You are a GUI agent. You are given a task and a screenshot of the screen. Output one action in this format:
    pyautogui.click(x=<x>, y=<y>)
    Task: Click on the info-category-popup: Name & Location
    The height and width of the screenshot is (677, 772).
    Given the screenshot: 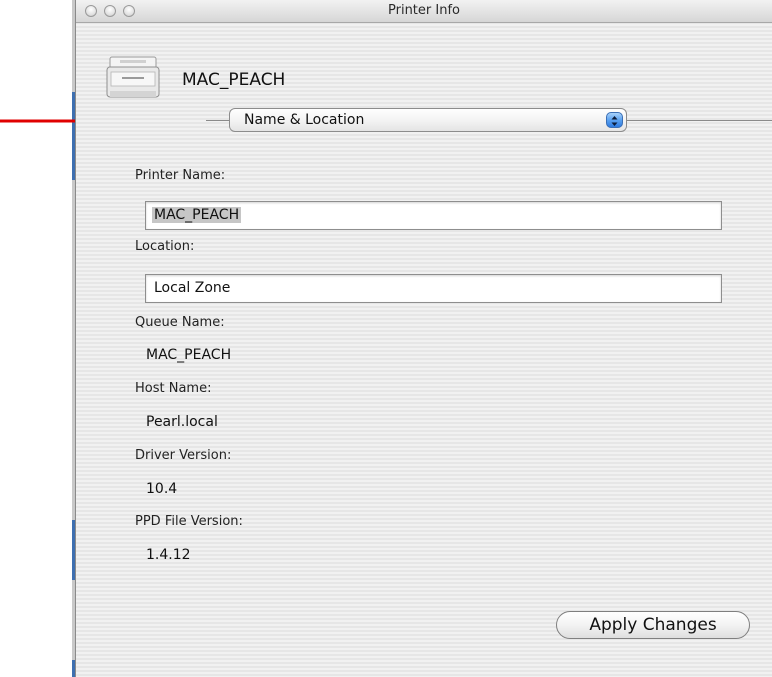 What is the action you would take?
    pyautogui.click(x=428, y=120)
    